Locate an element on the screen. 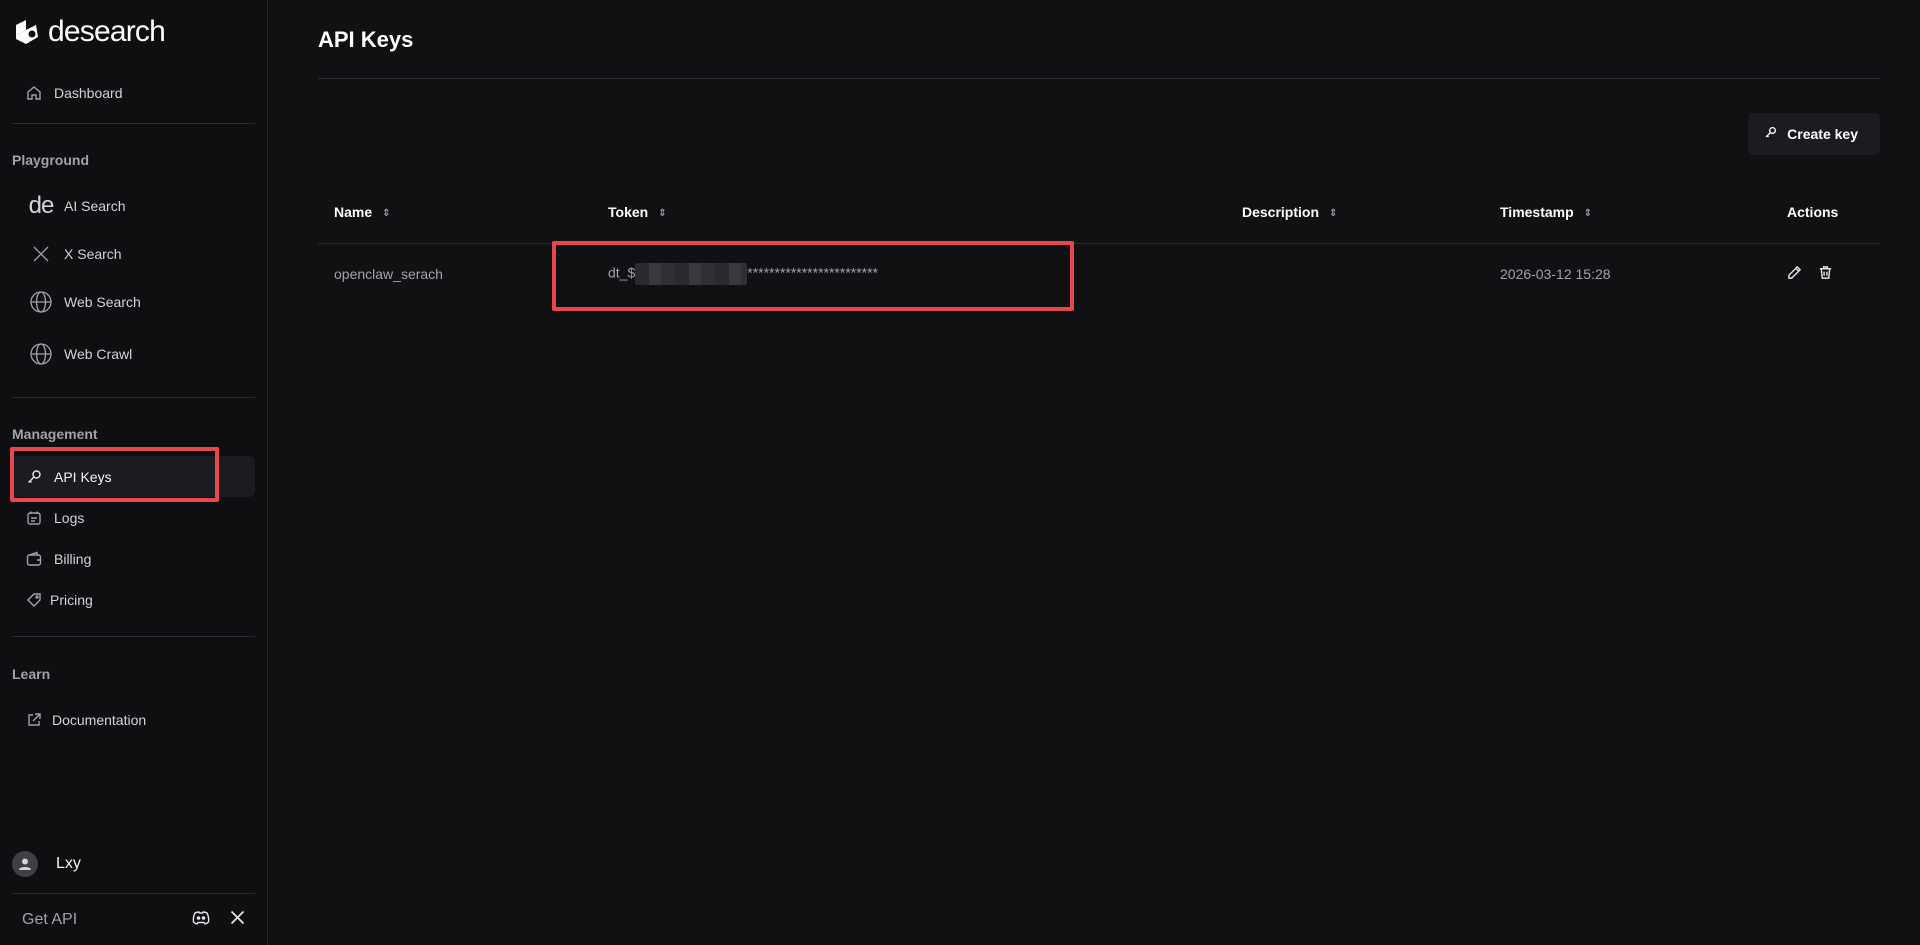 The image size is (1920, 945). sidebar-item-web-crawl: Web Crawl is located at coordinates (133, 354).